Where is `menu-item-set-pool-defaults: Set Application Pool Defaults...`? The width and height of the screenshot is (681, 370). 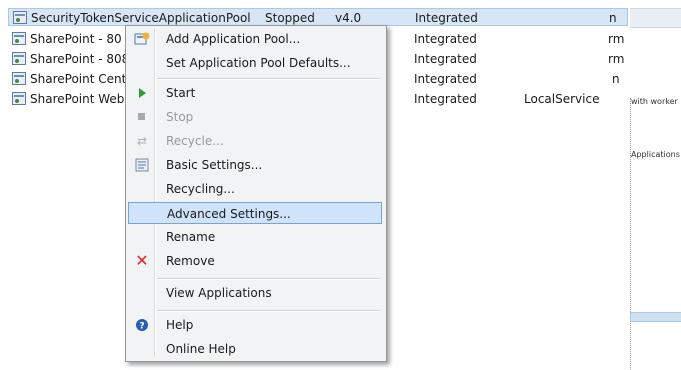 menu-item-set-pool-defaults: Set Application Pool Defaults... is located at coordinates (255, 63).